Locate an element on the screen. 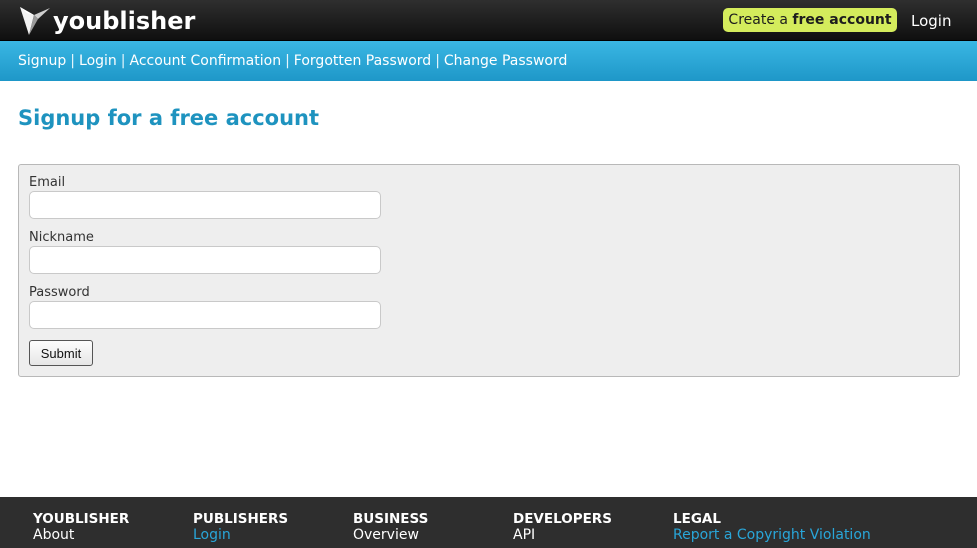 The image size is (977, 548). nickname-input is located at coordinates (205, 260).